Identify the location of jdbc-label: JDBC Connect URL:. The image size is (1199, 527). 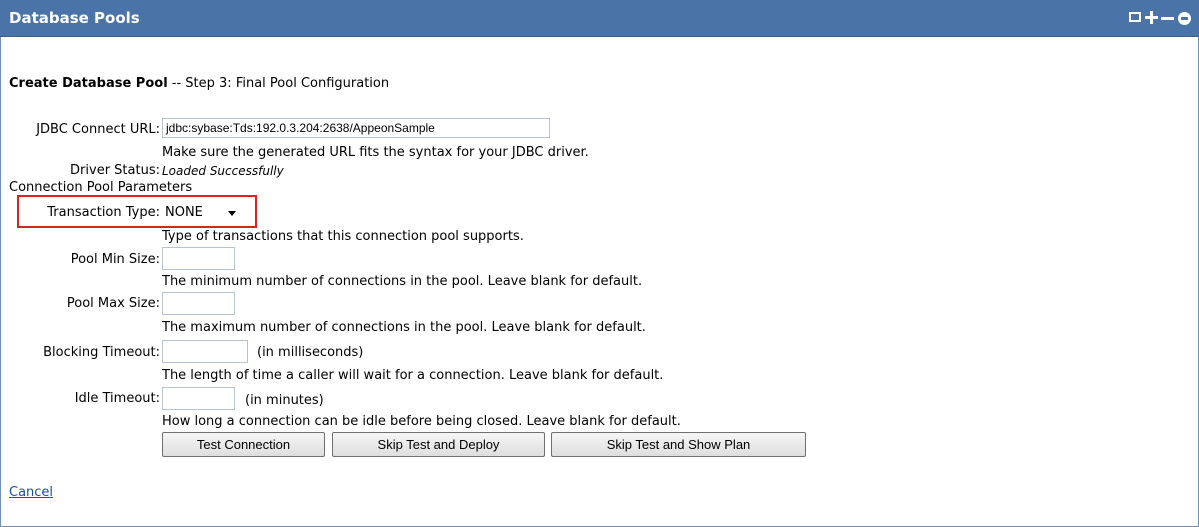
(98, 129).